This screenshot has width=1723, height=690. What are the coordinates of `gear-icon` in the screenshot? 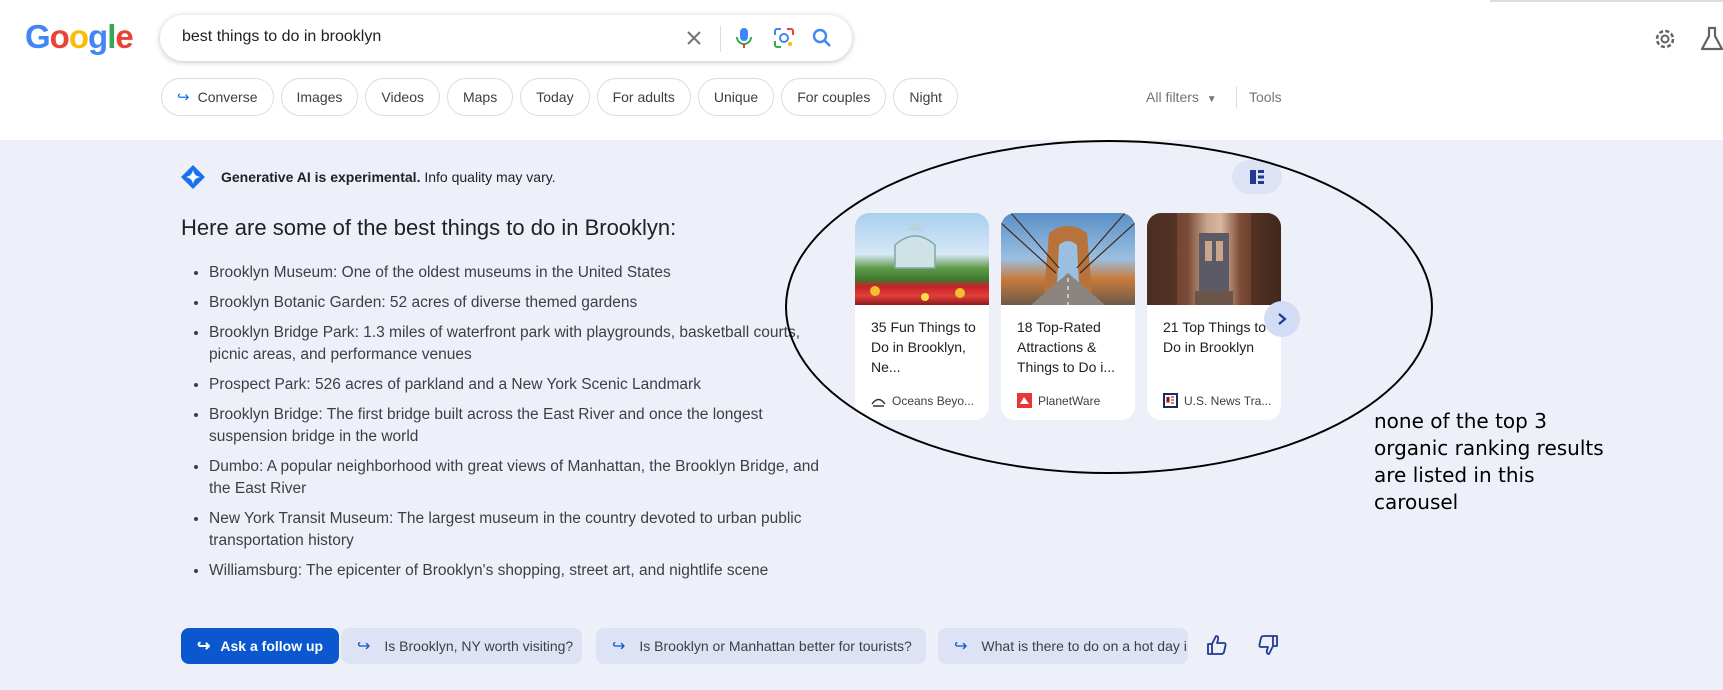 It's located at (1665, 39).